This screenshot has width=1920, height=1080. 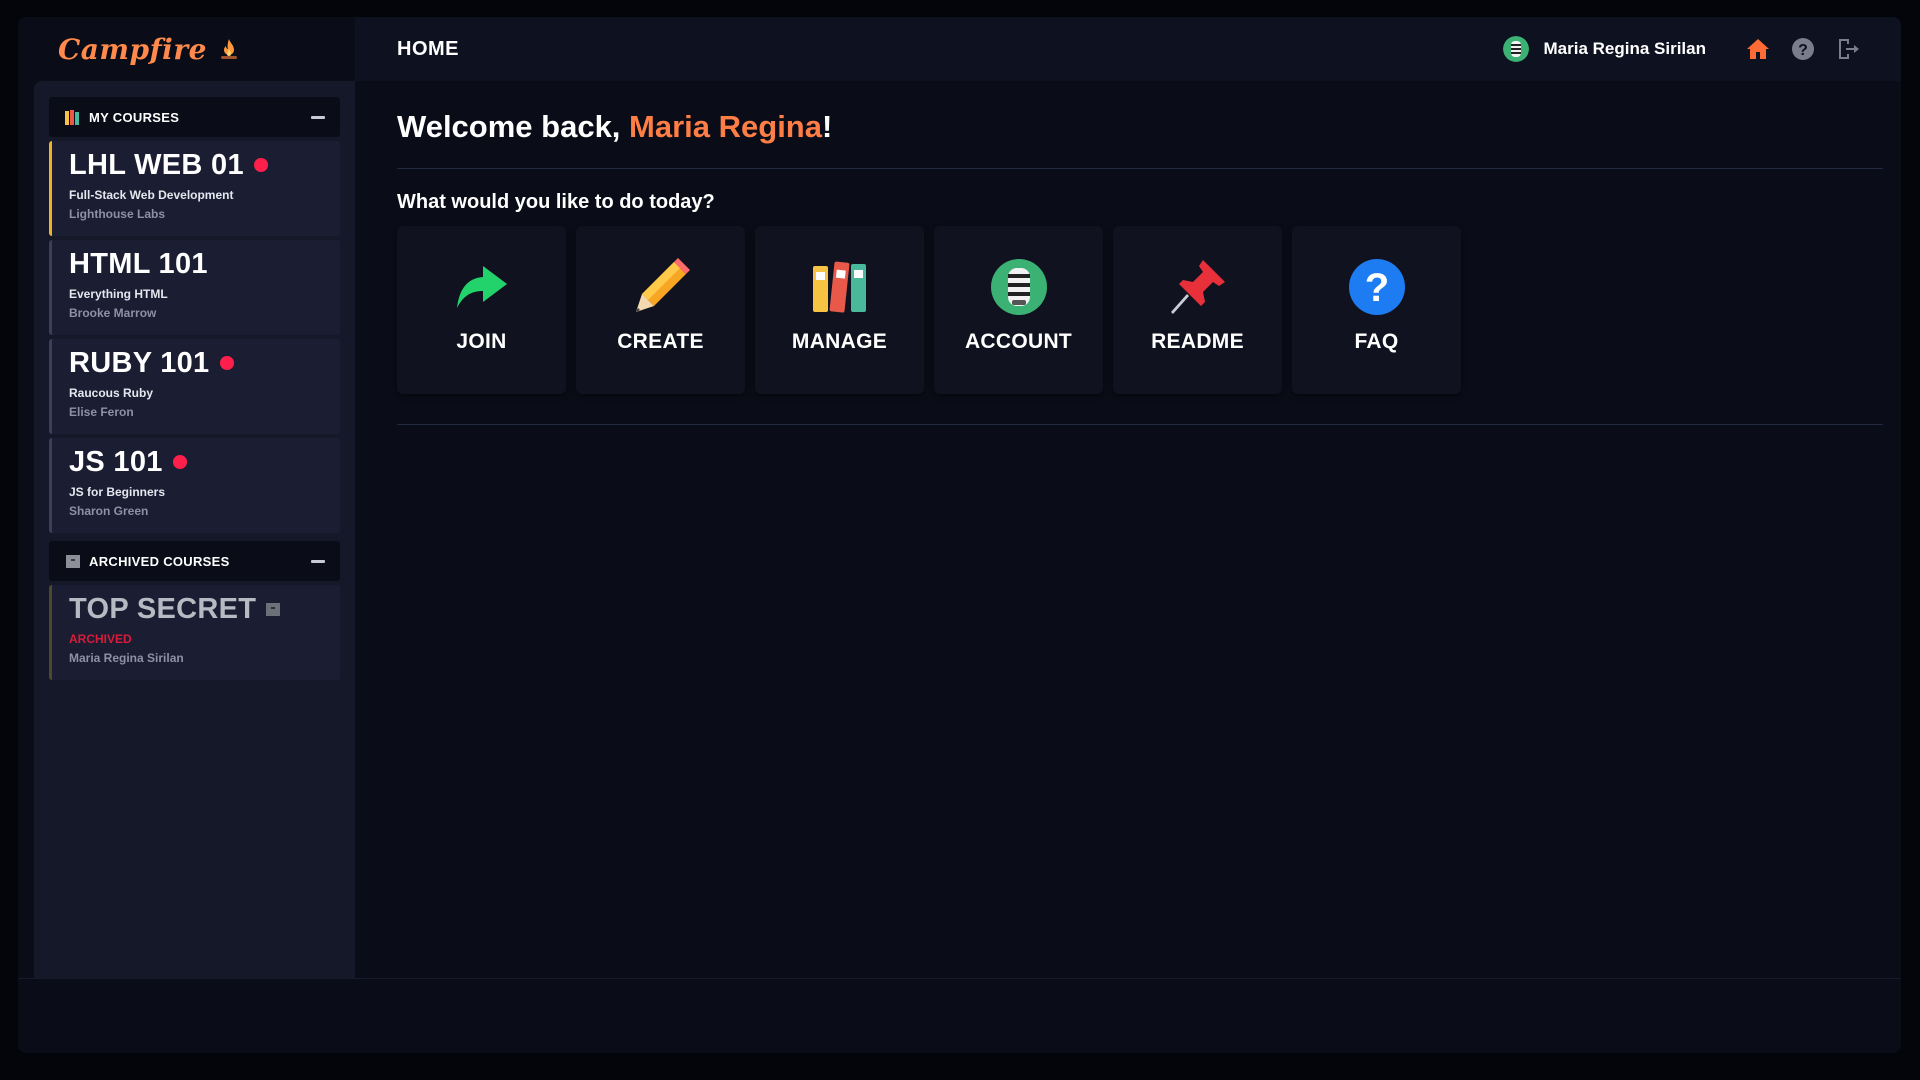 What do you see at coordinates (1128, 129) in the screenshot?
I see `welcome-heading: Welcome back, Maria Regina!` at bounding box center [1128, 129].